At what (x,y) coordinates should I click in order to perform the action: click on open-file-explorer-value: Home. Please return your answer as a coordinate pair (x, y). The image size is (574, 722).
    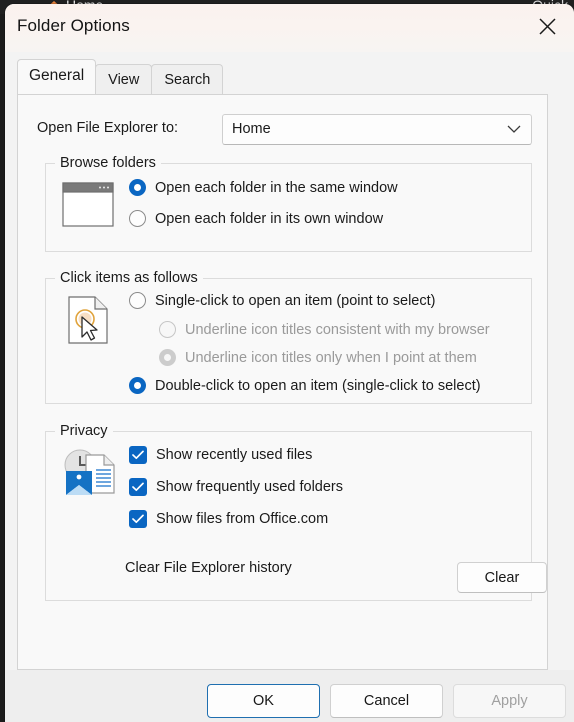
    Looking at the image, I should click on (251, 129).